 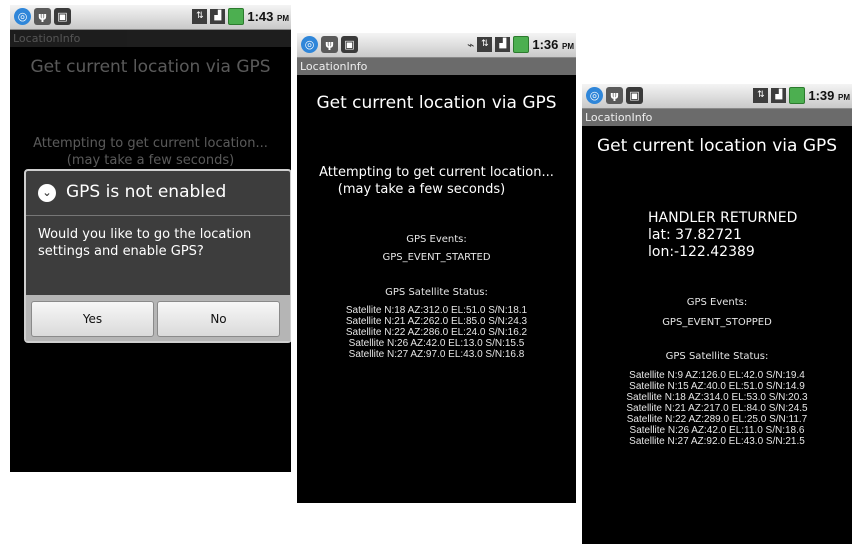 What do you see at coordinates (150, 17) in the screenshot?
I see `status-bar: ◎ ψ ▣ ⇅ ▟ 1:43 PM` at bounding box center [150, 17].